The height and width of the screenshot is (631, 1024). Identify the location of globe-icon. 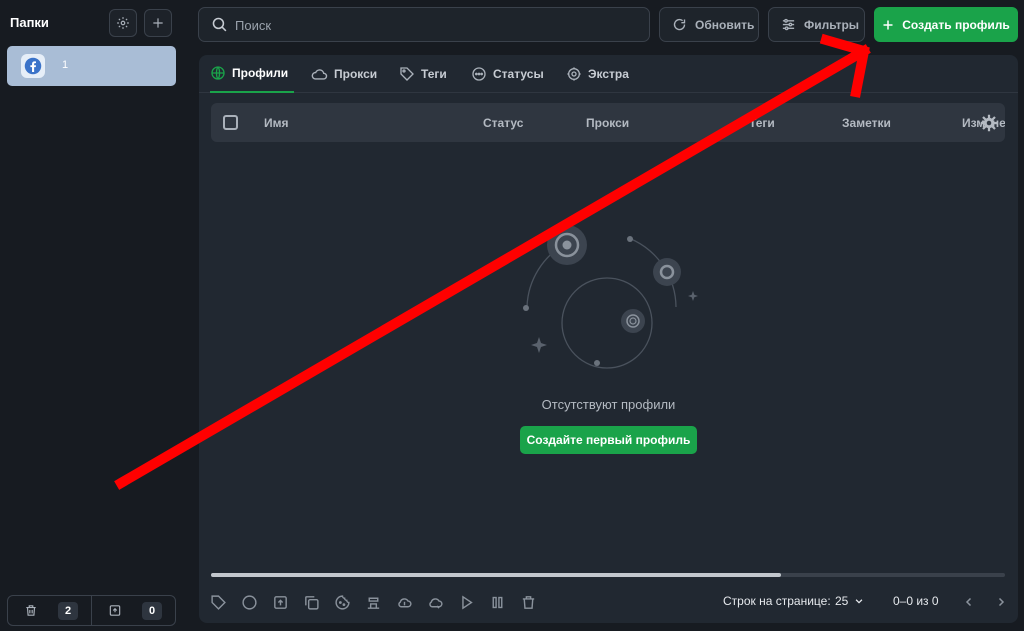
(218, 73).